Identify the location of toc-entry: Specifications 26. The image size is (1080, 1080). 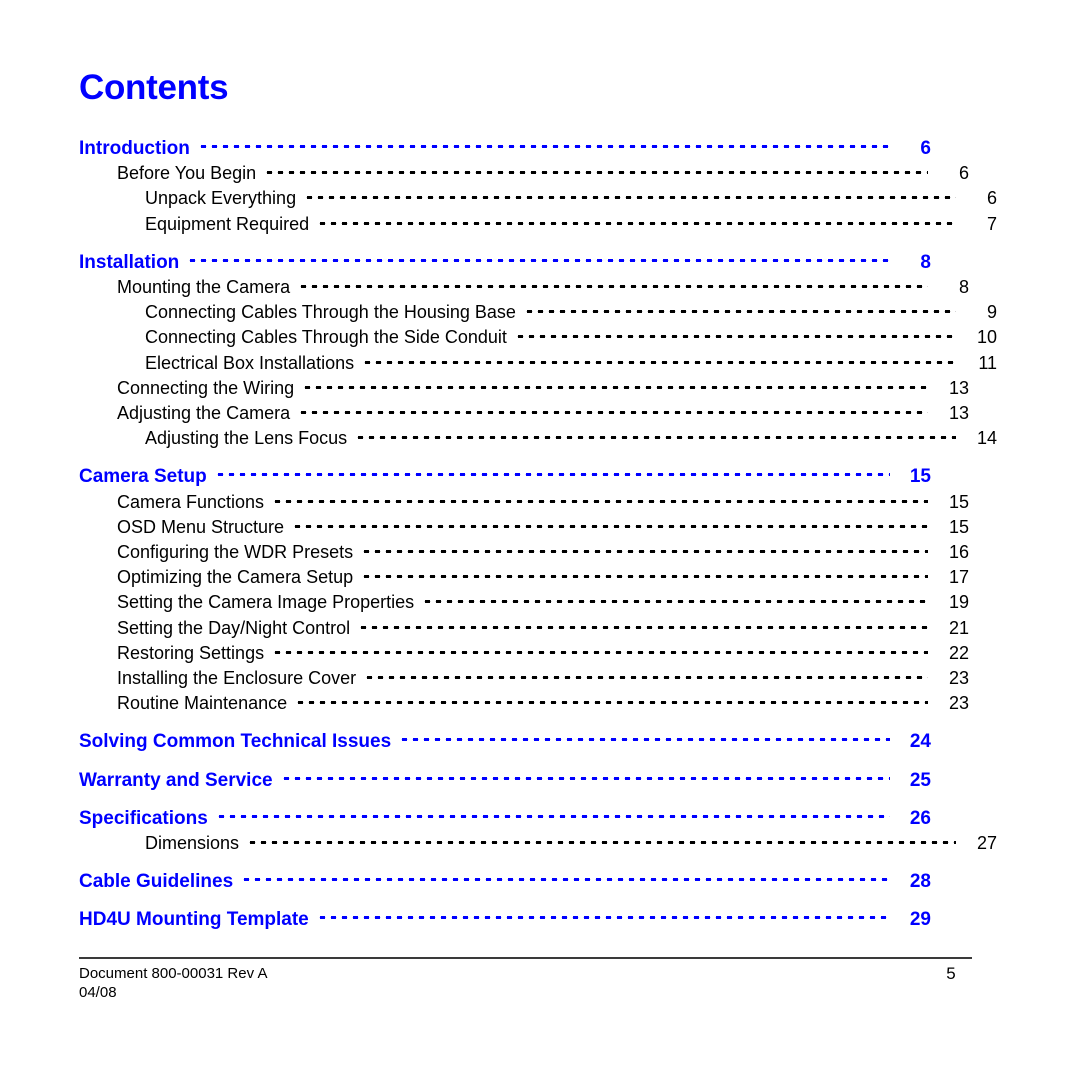
(505, 818).